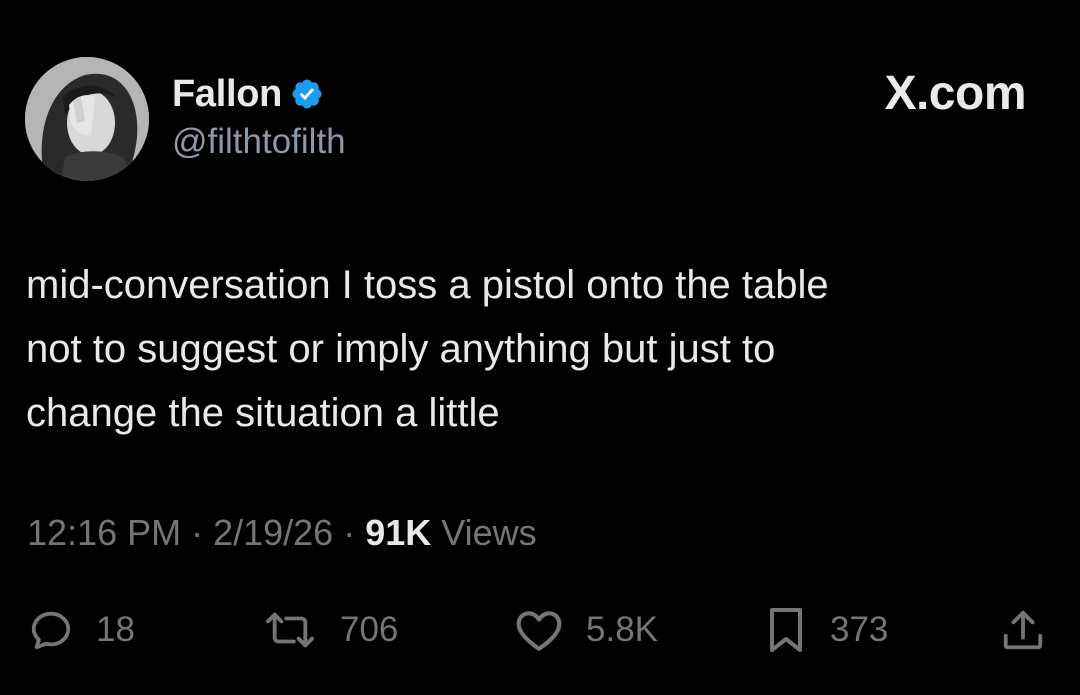  I want to click on share-icon, so click(1023, 630).